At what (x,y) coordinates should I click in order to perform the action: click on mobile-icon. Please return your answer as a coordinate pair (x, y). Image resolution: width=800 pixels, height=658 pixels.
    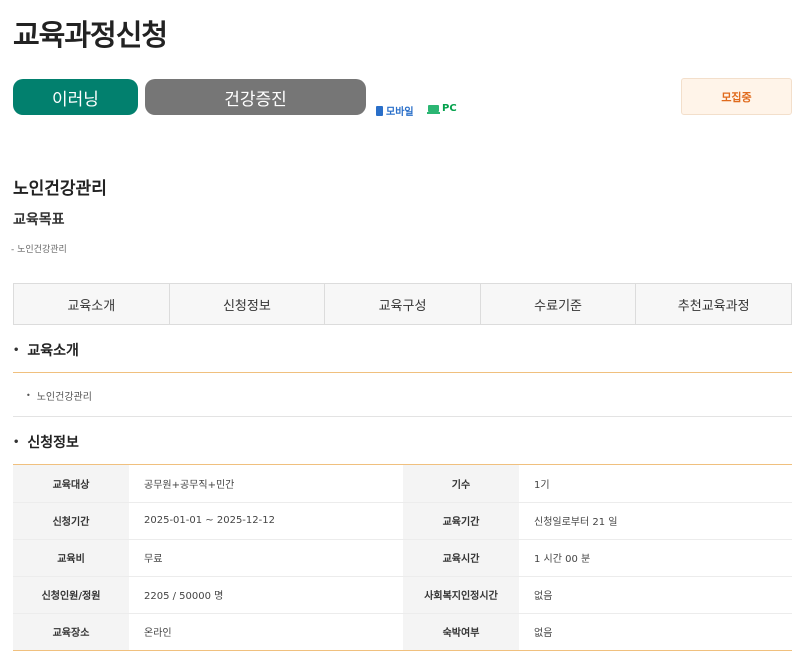
    Looking at the image, I should click on (379, 110).